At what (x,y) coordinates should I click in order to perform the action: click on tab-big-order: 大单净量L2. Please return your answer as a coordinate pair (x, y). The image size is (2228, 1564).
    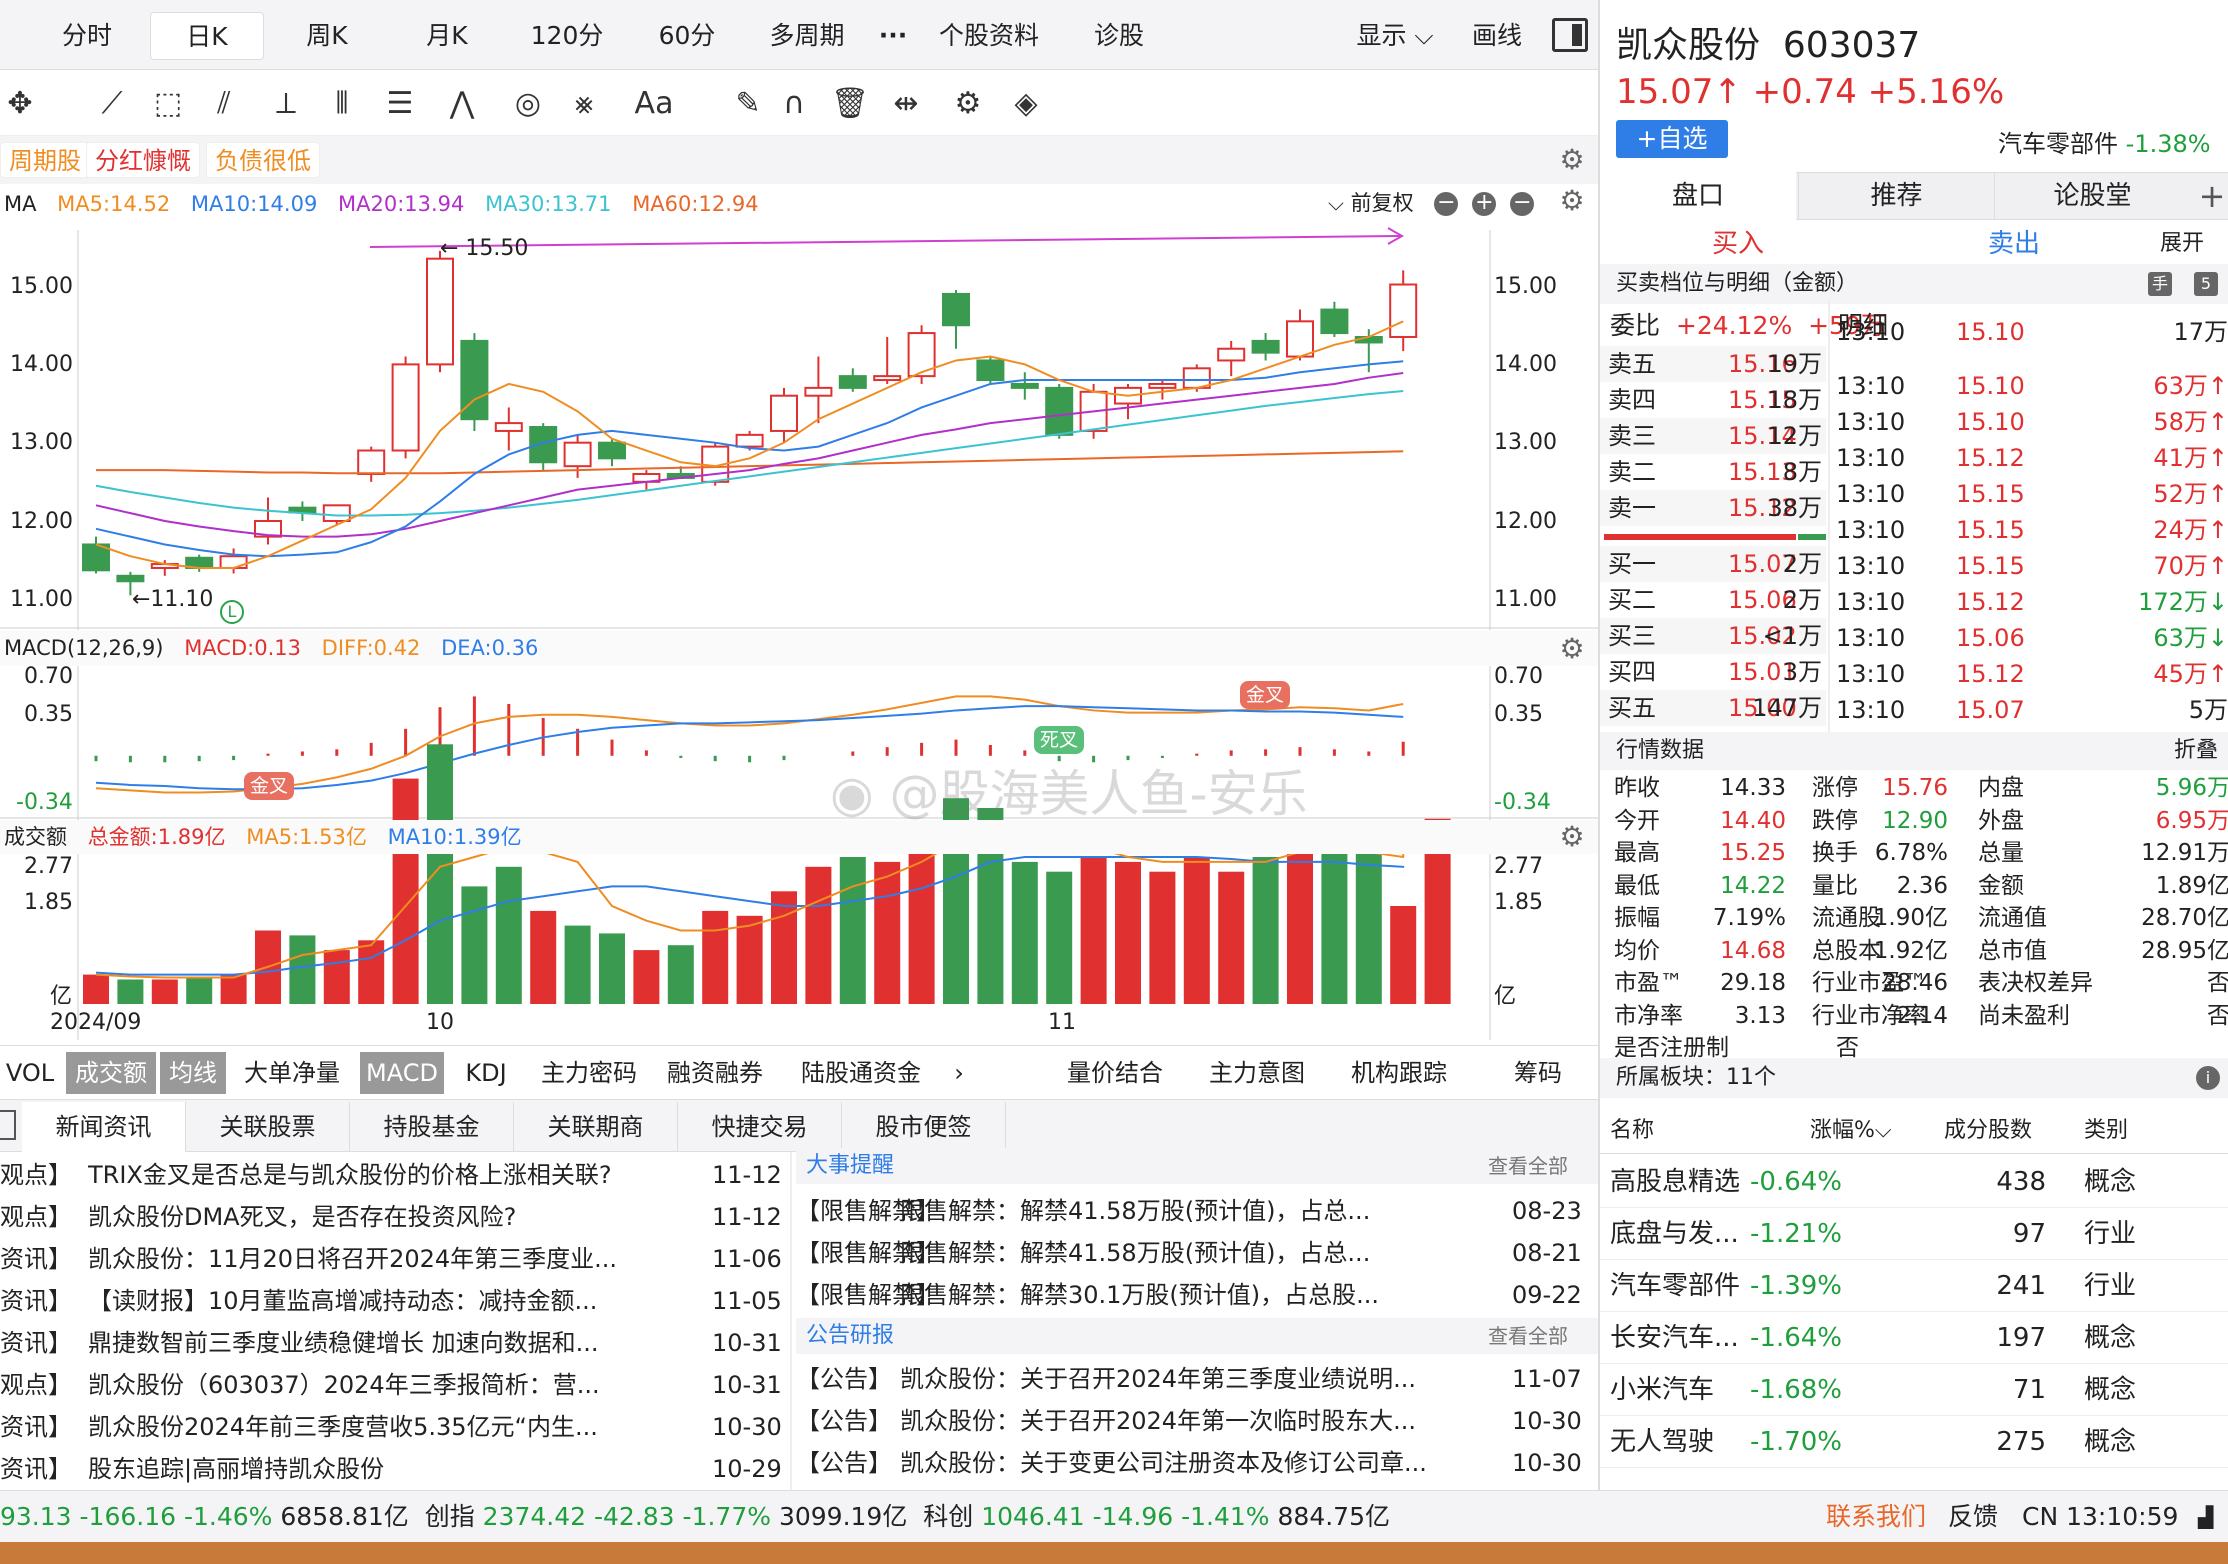
    Looking at the image, I should click on (292, 1087).